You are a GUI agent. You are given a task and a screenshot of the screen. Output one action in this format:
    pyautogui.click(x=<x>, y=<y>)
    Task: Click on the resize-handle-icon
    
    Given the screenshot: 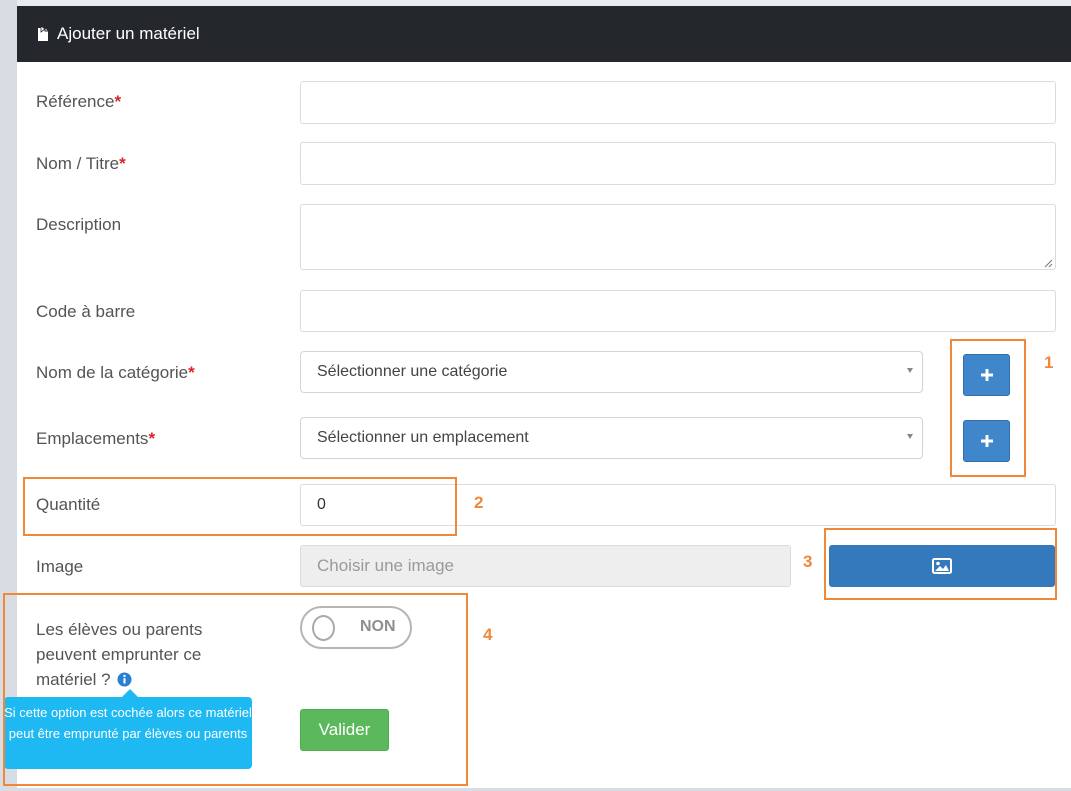 What is the action you would take?
    pyautogui.click(x=1048, y=263)
    